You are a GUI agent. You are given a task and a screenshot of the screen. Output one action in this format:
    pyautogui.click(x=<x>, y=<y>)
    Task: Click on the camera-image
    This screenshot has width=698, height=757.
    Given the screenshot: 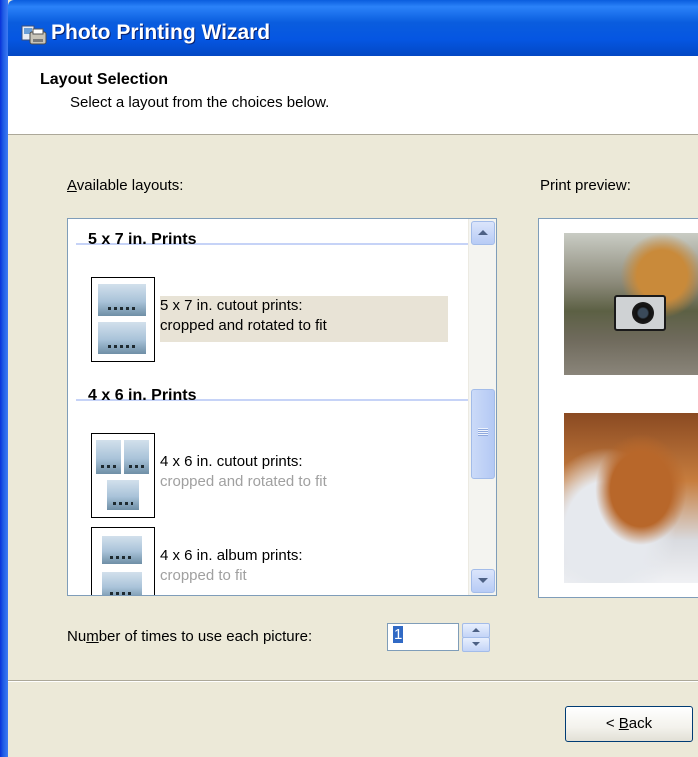 What is the action you would take?
    pyautogui.click(x=640, y=313)
    